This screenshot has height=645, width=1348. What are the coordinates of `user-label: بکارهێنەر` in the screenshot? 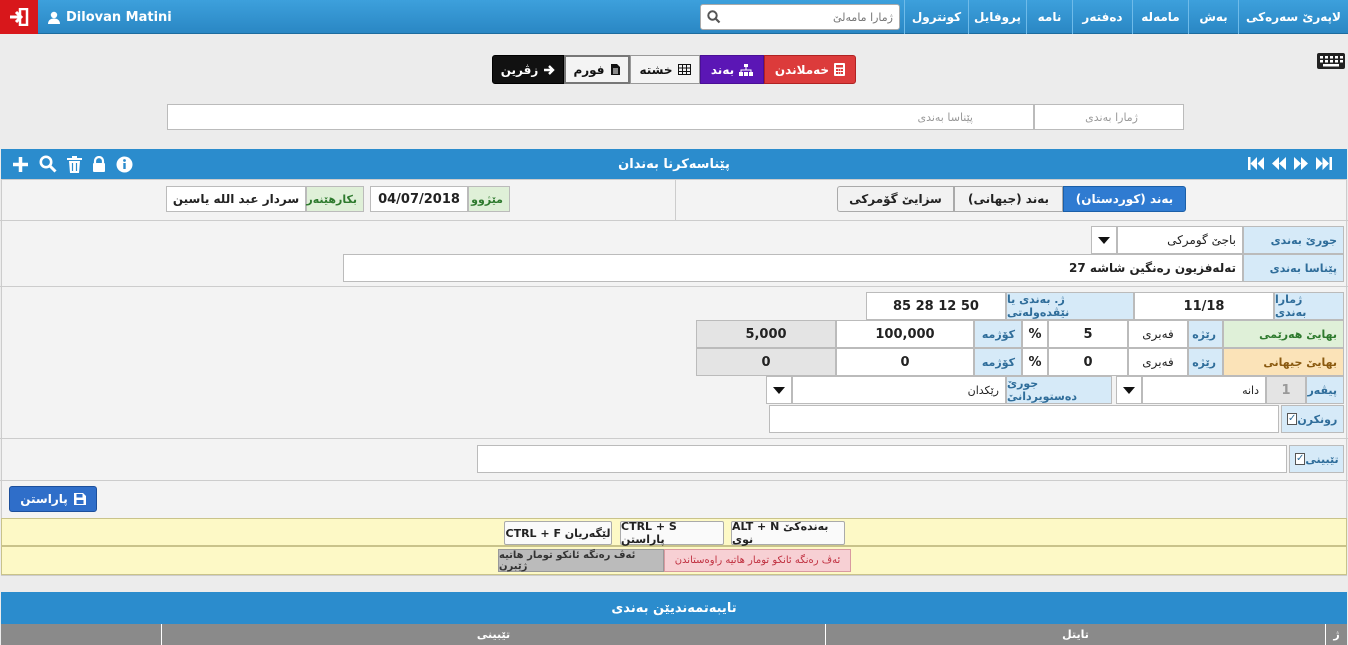 It's located at (335, 199).